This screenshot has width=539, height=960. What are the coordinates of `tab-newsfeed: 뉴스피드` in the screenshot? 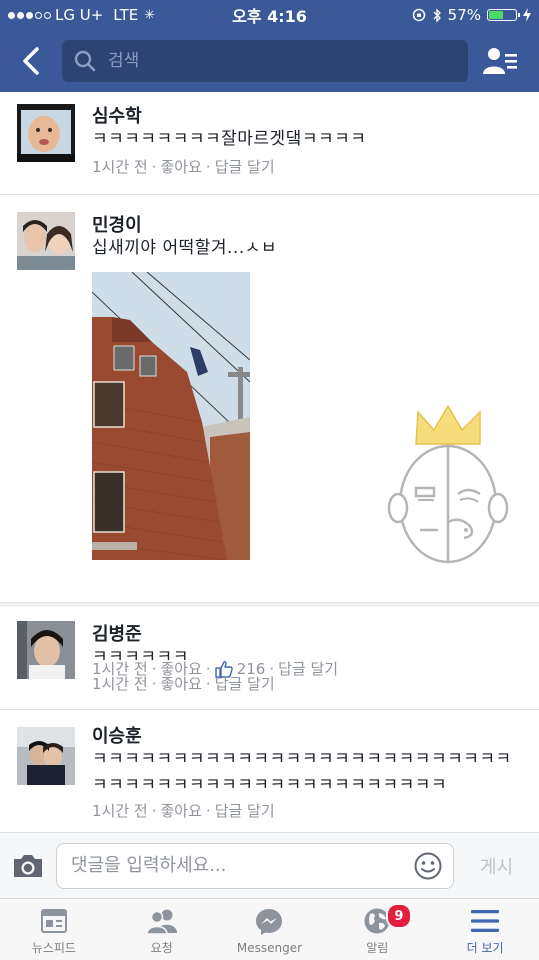 It's located at (54, 929).